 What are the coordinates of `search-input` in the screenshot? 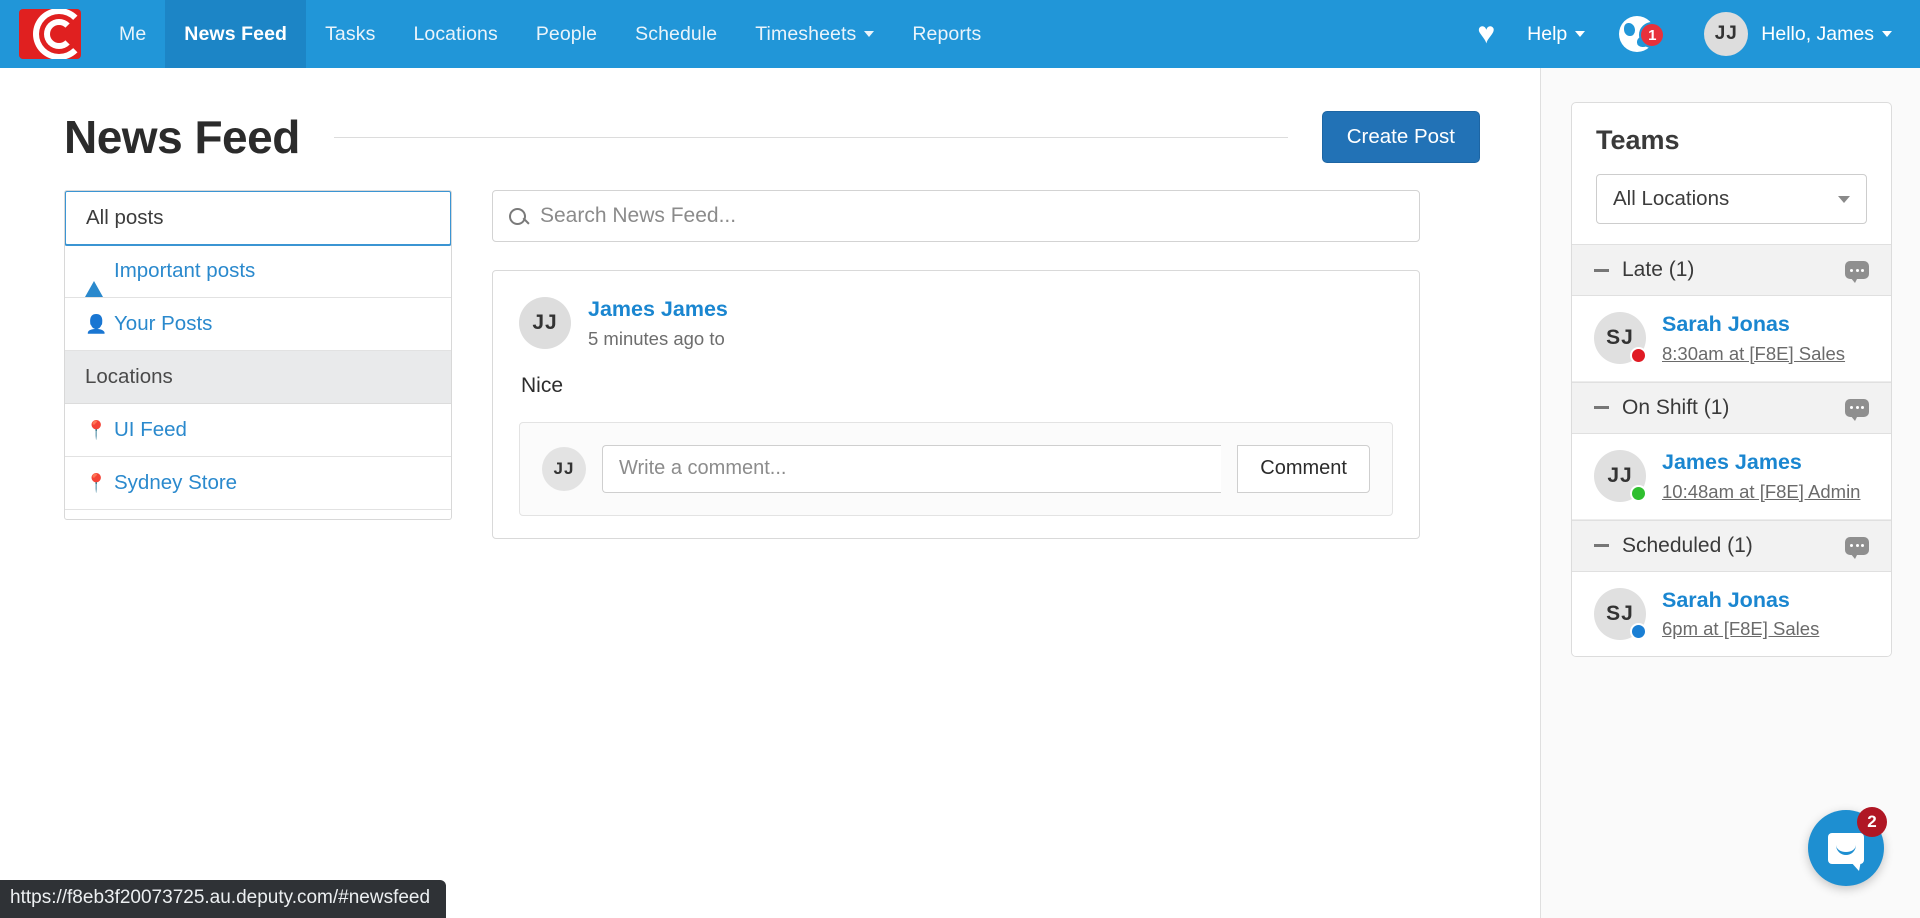 It's located at (971, 216).